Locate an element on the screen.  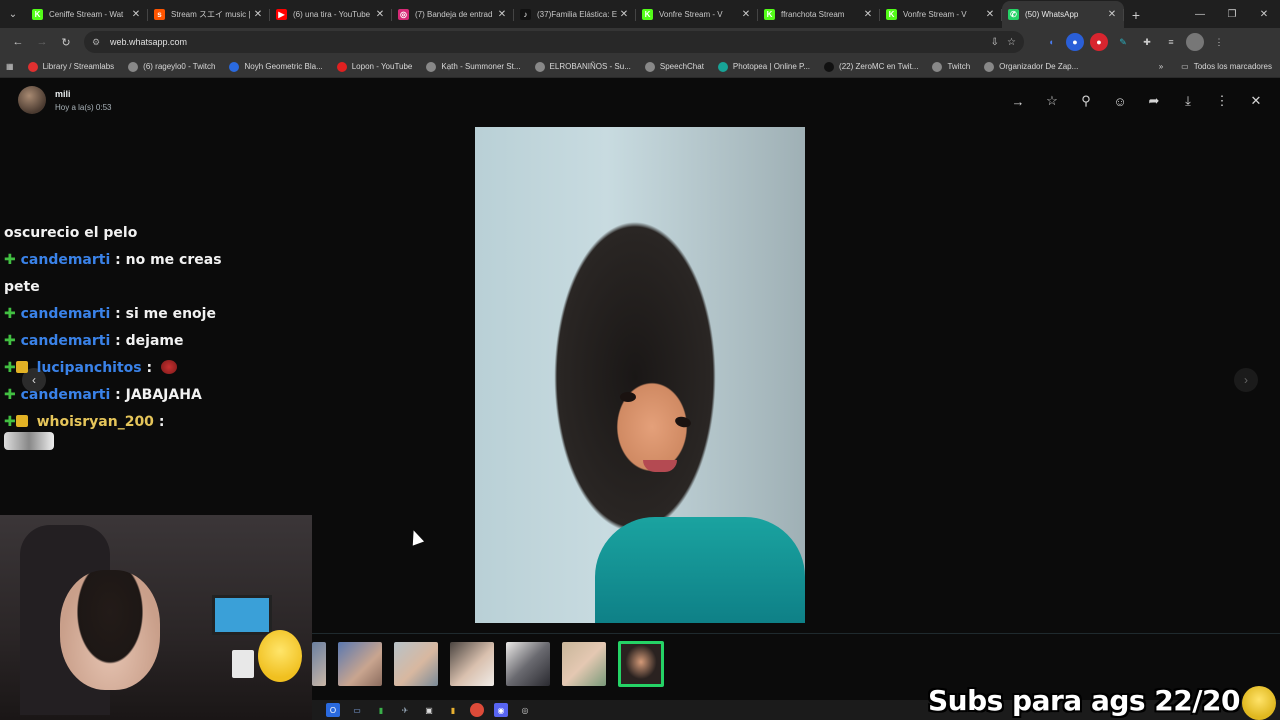
pin-icon: ⚲ is located at coordinates (1086, 101).